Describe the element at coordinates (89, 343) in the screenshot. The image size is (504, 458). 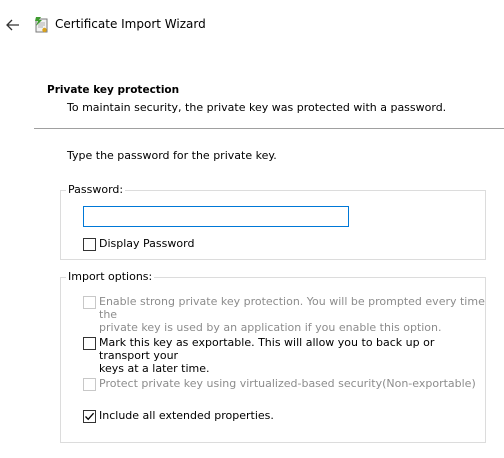
I see `exportable-checkbox` at that location.